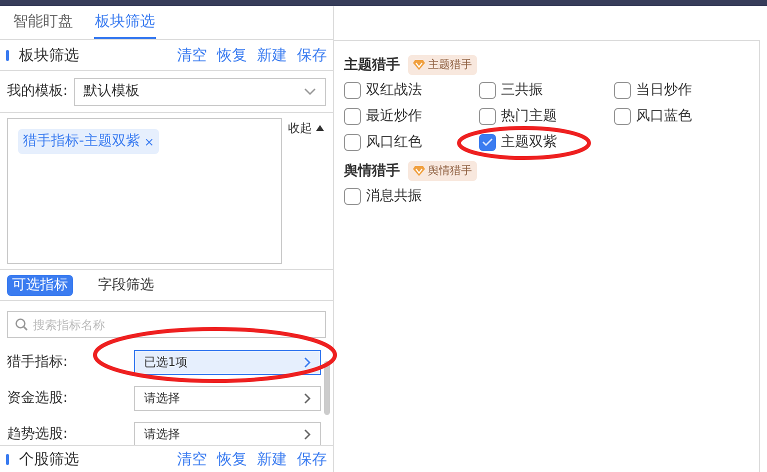  Describe the element at coordinates (200, 92) in the screenshot. I see `template-dropdown: 默认模板` at that location.